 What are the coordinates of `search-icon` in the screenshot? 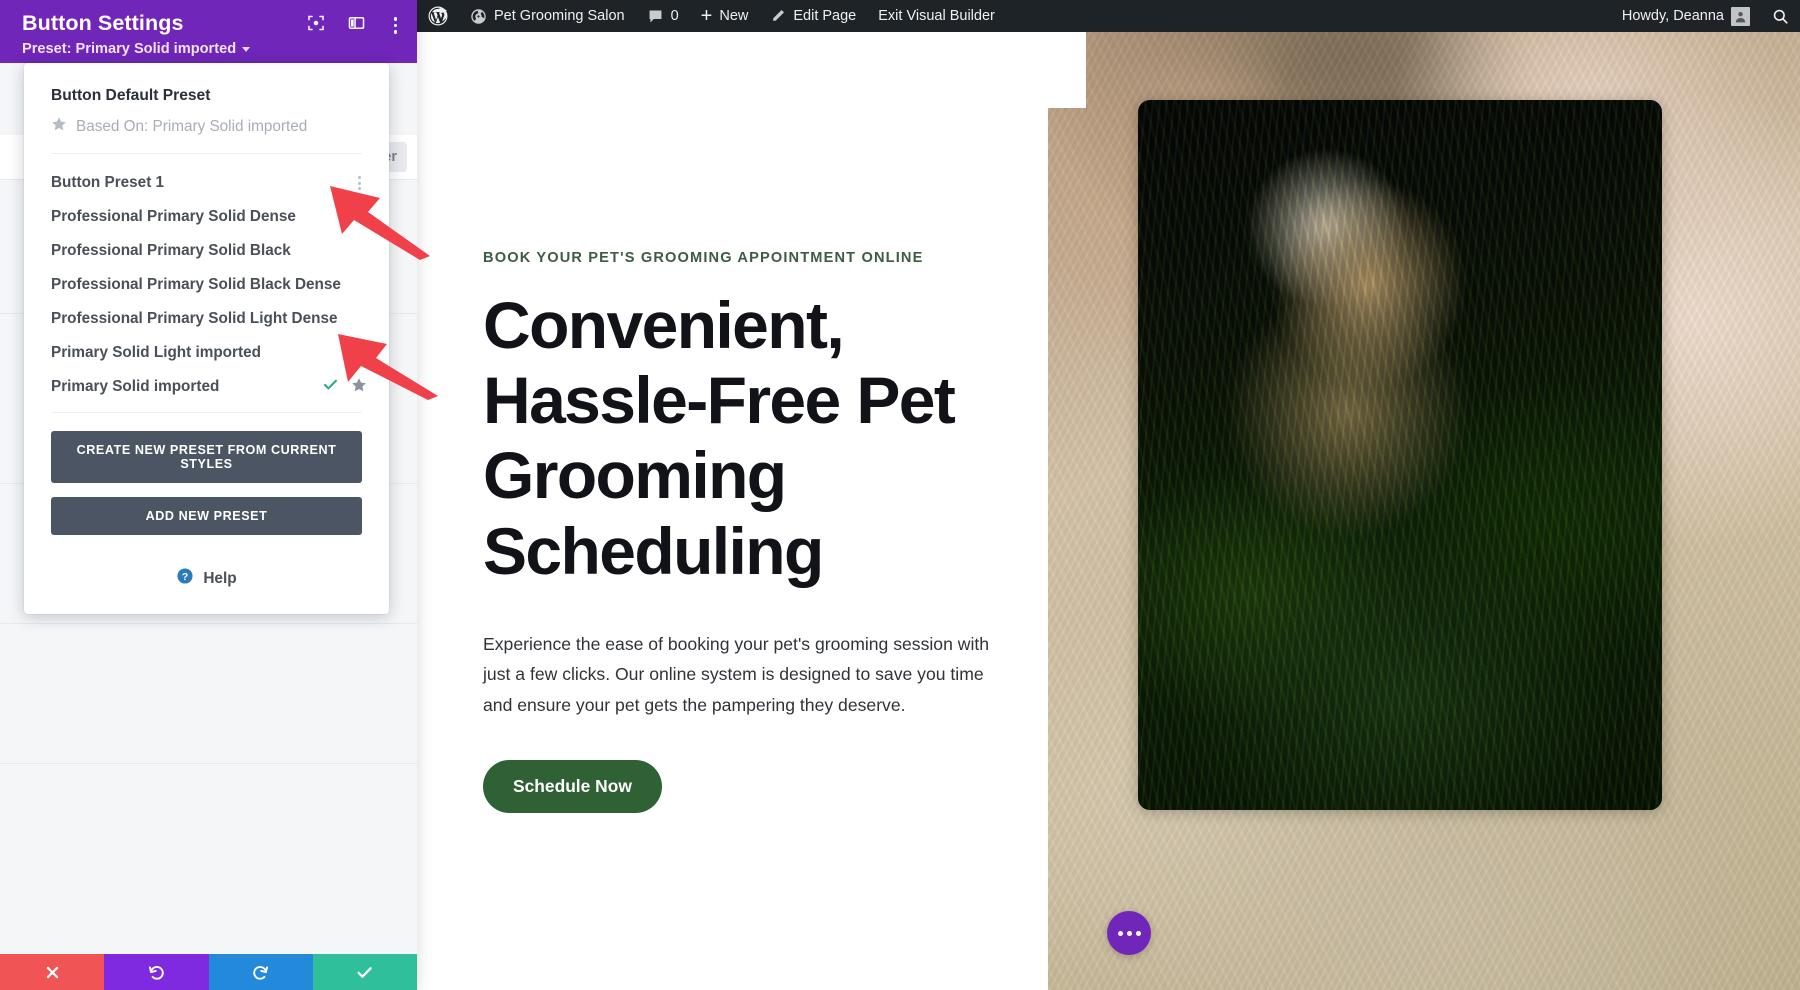 It's located at (1780, 16).